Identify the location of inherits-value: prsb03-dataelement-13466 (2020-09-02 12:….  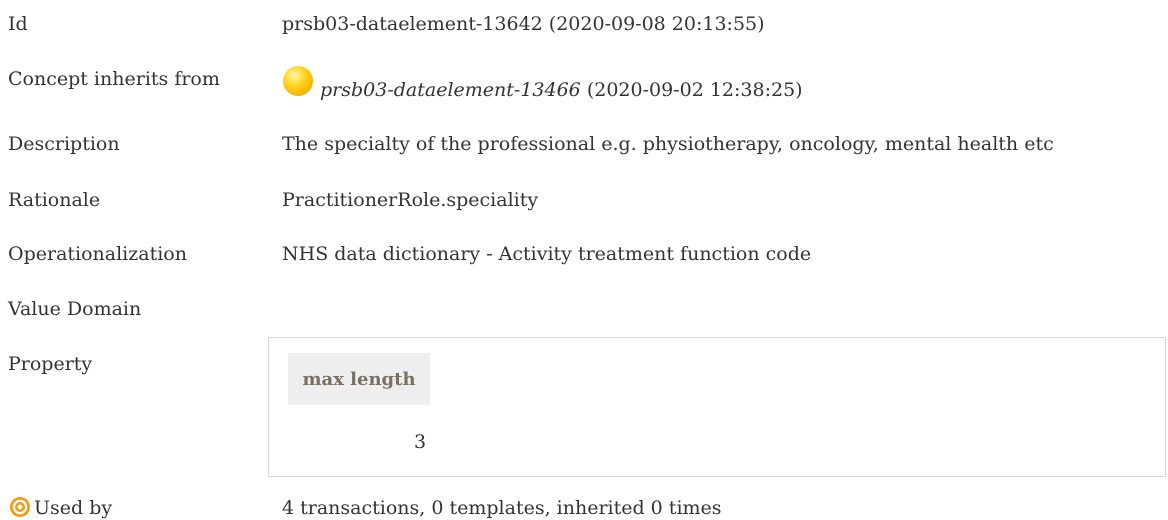
(561, 90).